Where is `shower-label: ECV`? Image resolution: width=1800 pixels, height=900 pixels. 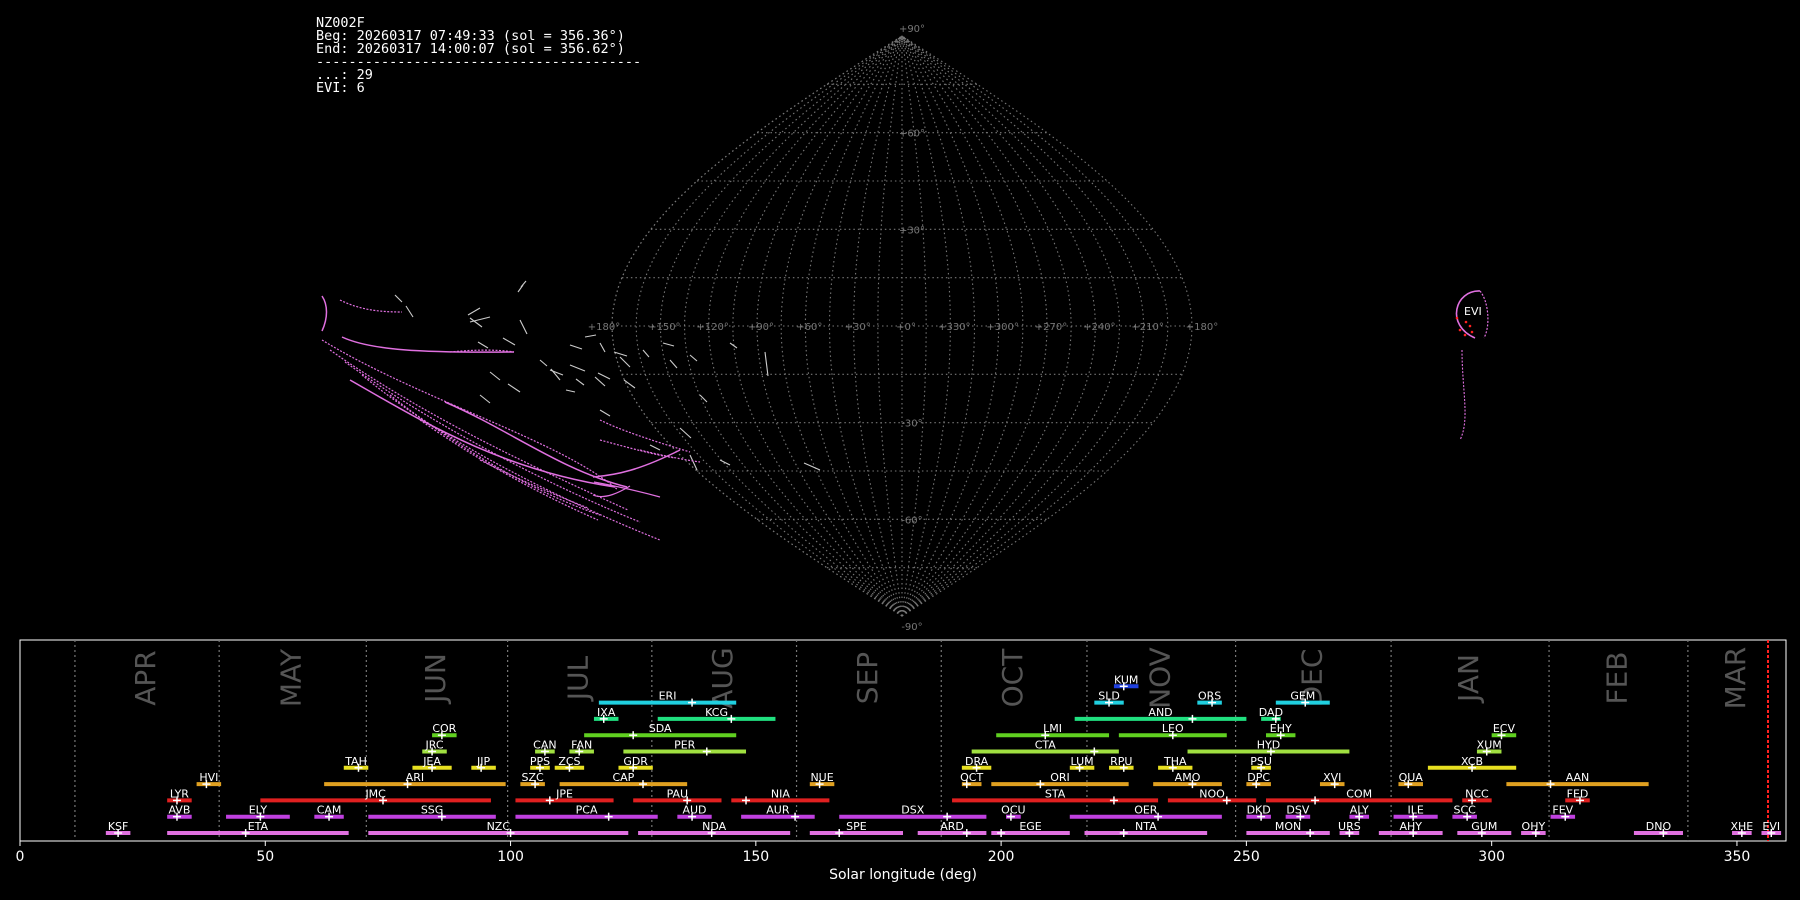 shower-label: ECV is located at coordinates (1504, 728).